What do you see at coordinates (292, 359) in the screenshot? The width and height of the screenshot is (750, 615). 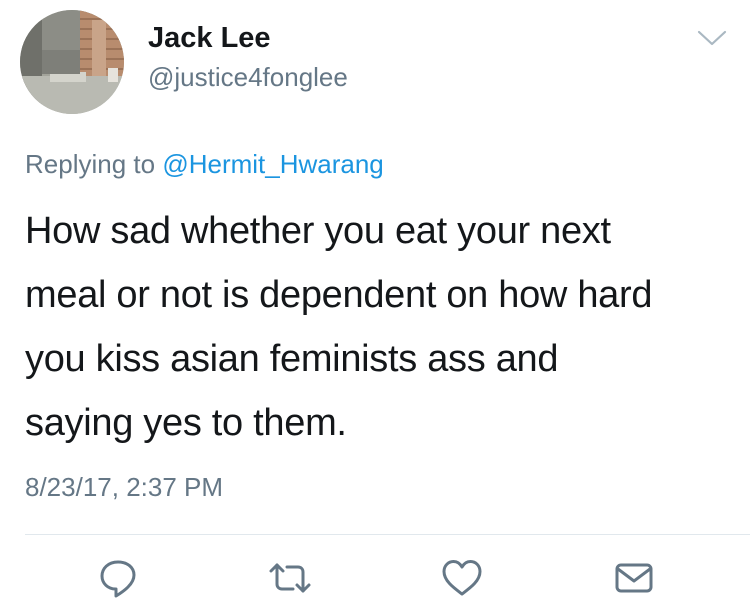 I see `tweet-text-line: you kiss asian feminists ass and` at bounding box center [292, 359].